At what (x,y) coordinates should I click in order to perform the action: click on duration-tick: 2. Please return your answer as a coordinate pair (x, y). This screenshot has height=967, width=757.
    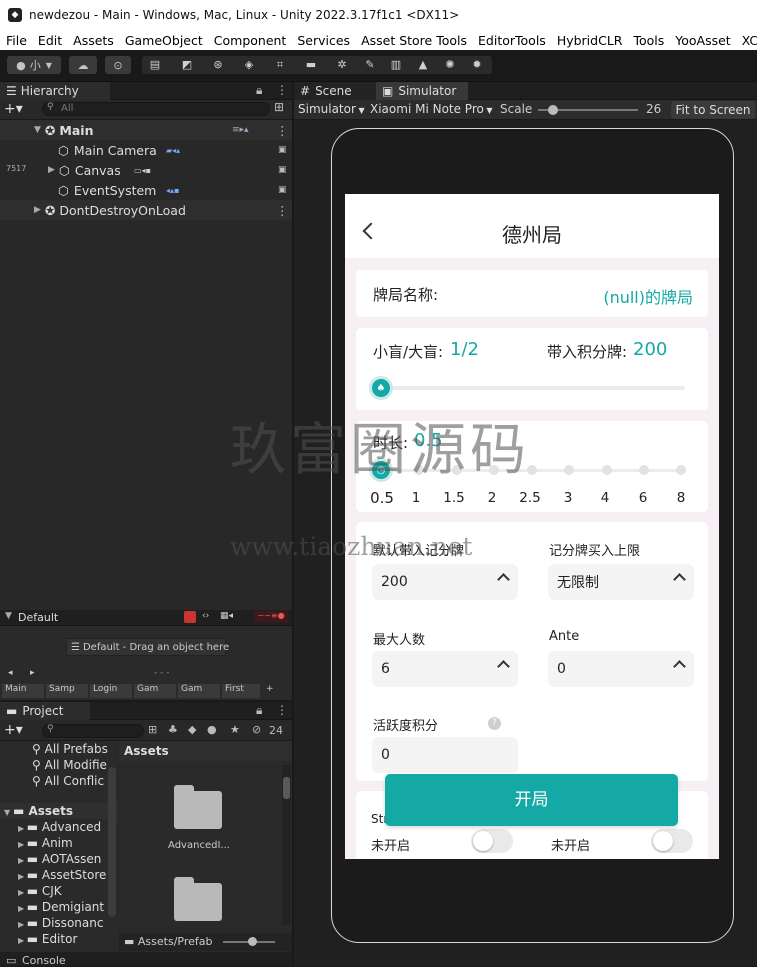
    Looking at the image, I should click on (492, 498).